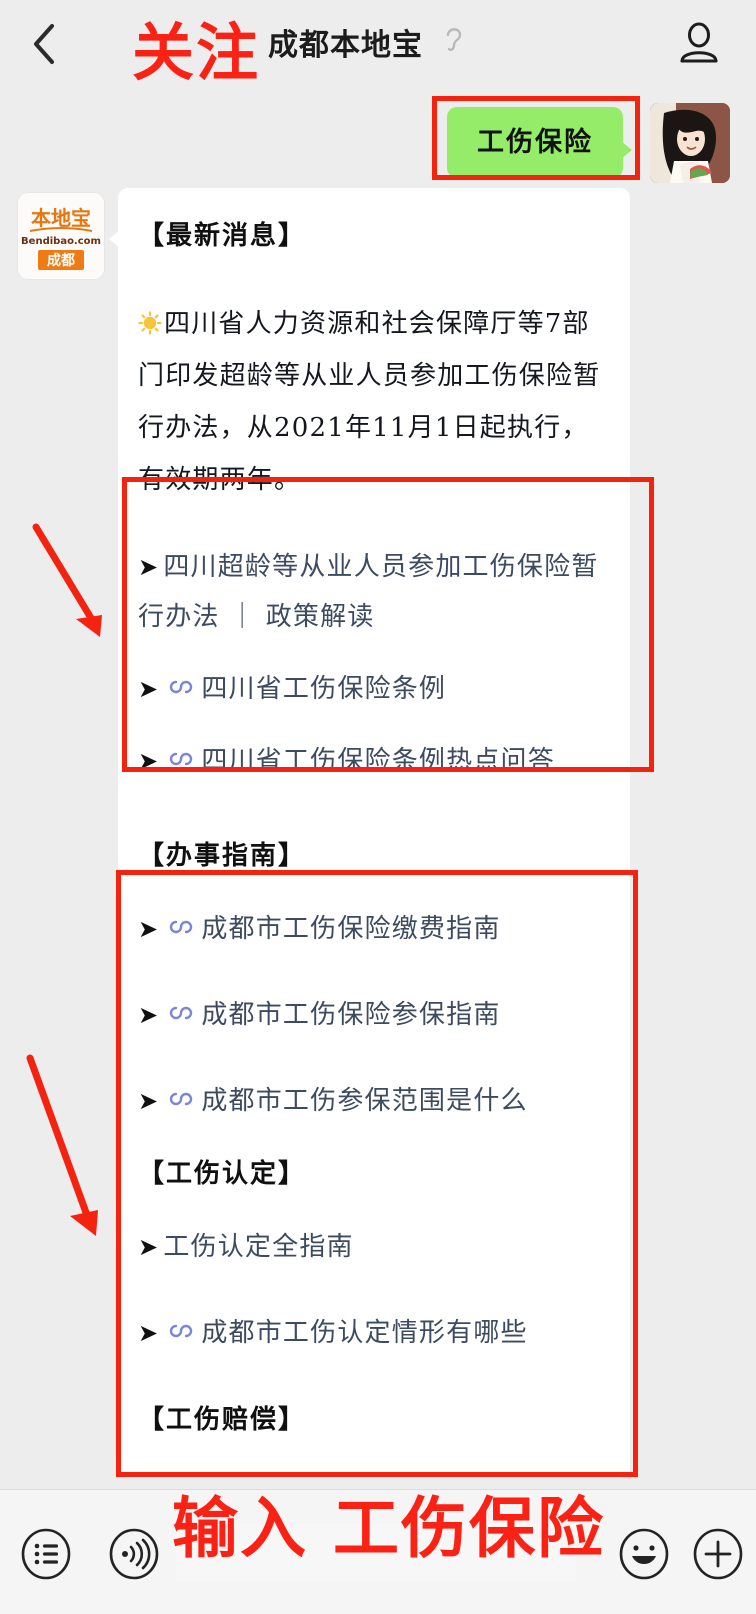 The width and height of the screenshot is (756, 1614). Describe the element at coordinates (364, 1333) in the screenshot. I see `link-label: 成都市工伤认定情形有哪些` at that location.